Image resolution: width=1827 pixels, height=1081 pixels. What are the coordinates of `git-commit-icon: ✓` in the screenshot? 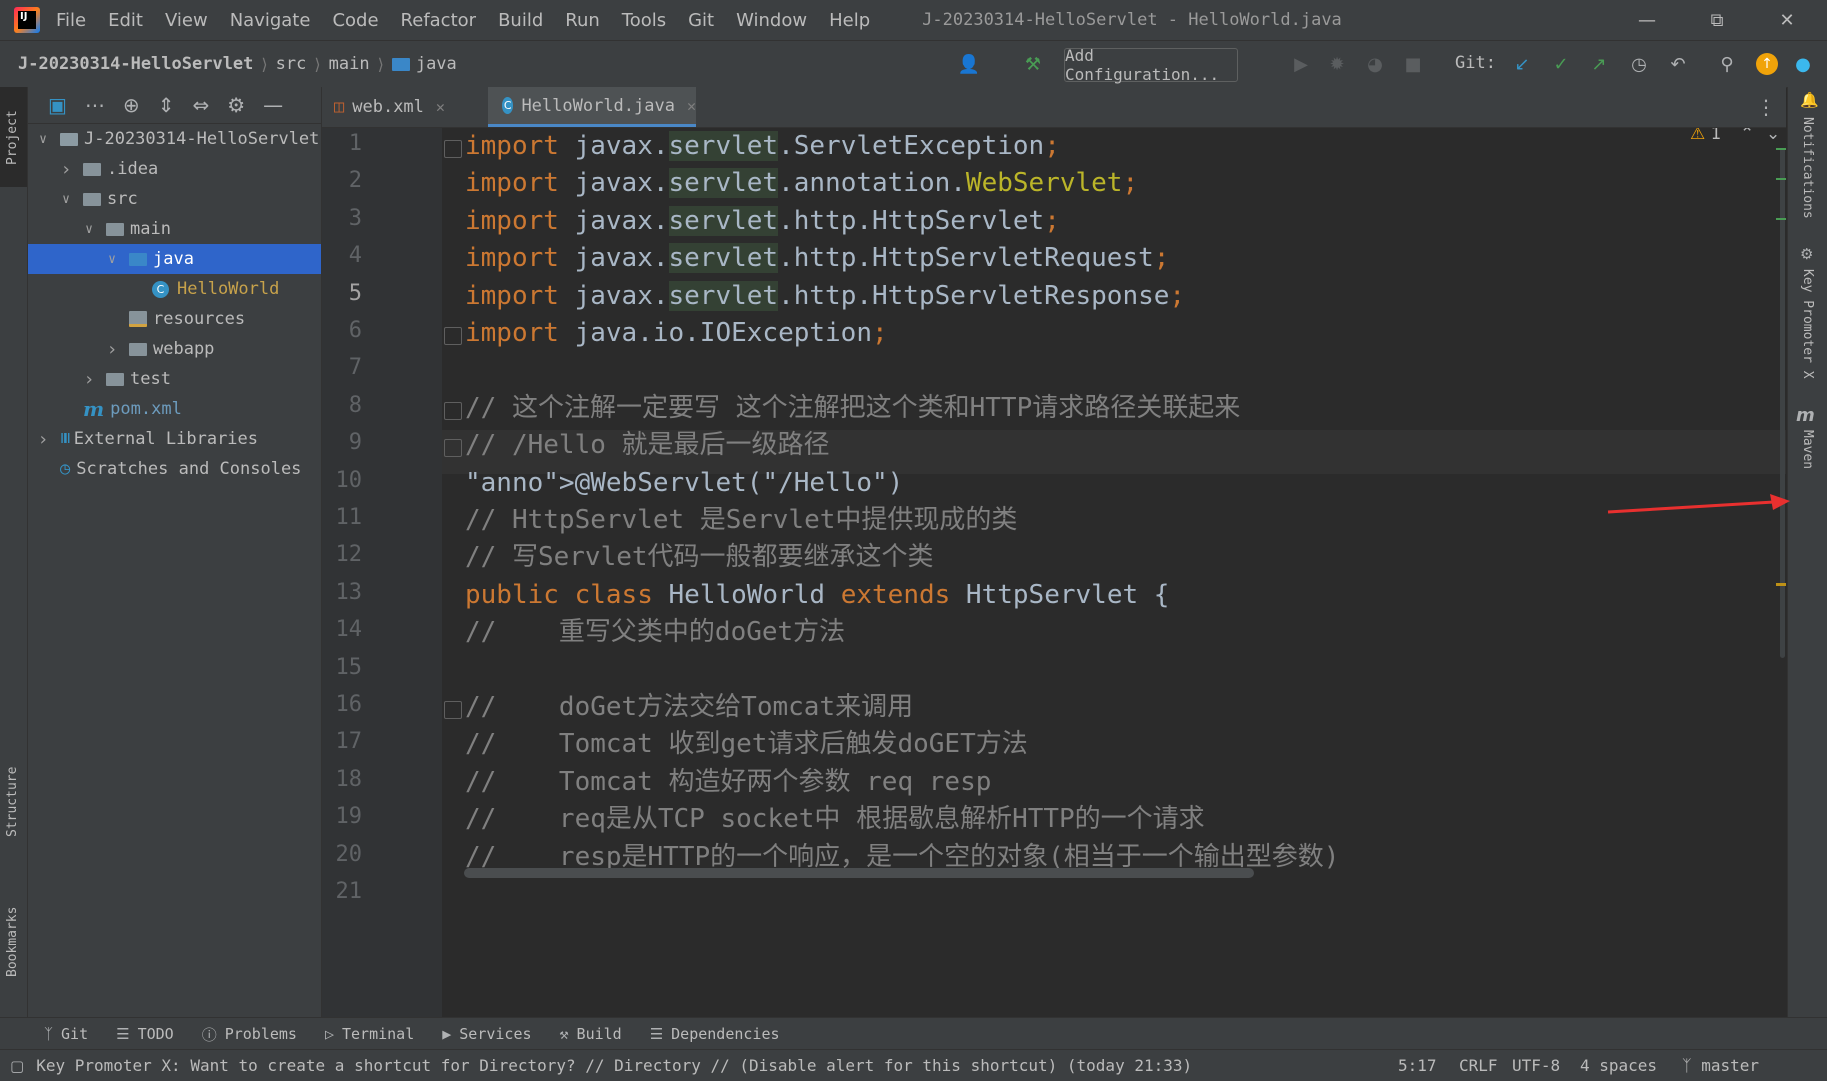 It's located at (1561, 64).